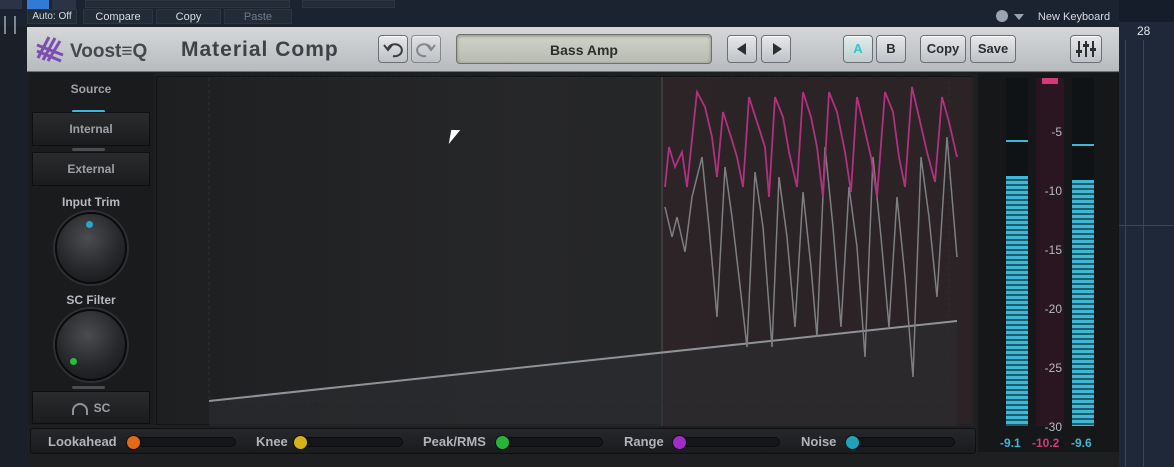 The height and width of the screenshot is (467, 1174). I want to click on lookahead-label: Lookahead, so click(82, 441).